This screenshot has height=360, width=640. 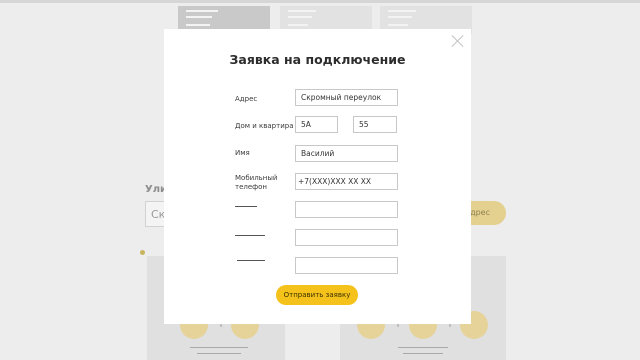 I want to click on address-field: Скромный переулок, so click(x=346, y=97).